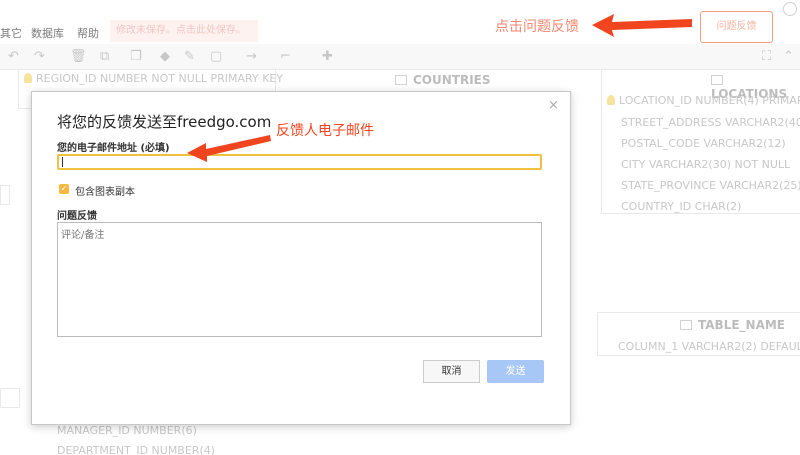  I want to click on close-icon: ×, so click(553, 105).